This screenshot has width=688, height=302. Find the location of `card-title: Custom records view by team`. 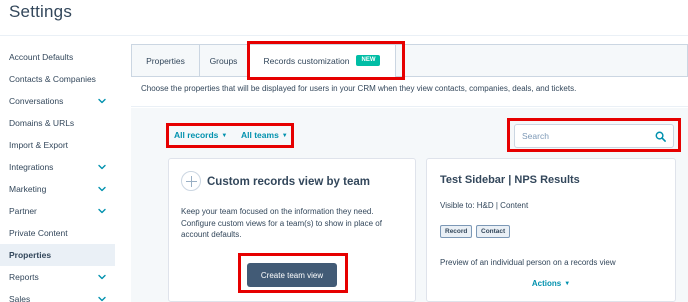

card-title: Custom records view by team is located at coordinates (288, 182).